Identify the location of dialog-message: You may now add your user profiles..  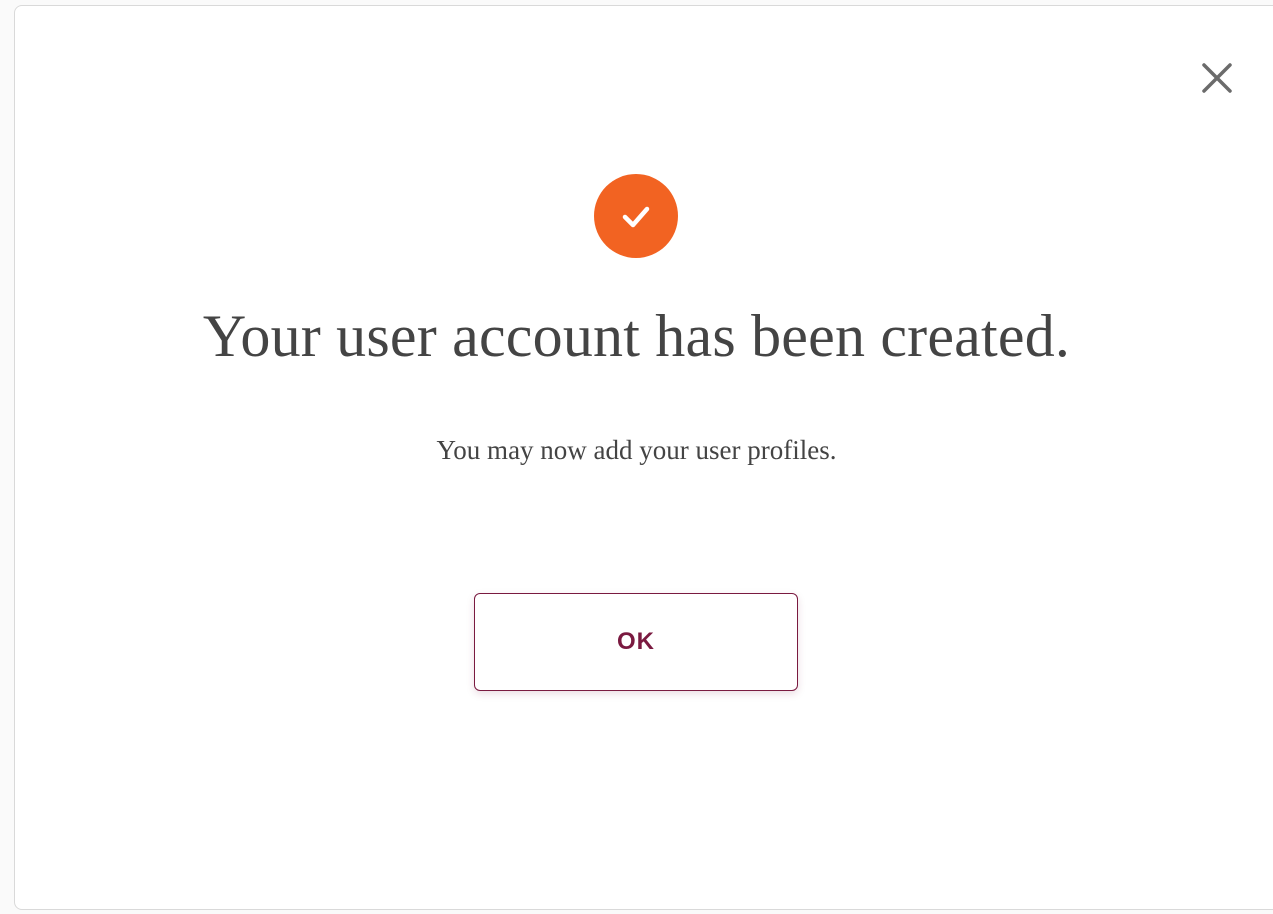
(636, 450).